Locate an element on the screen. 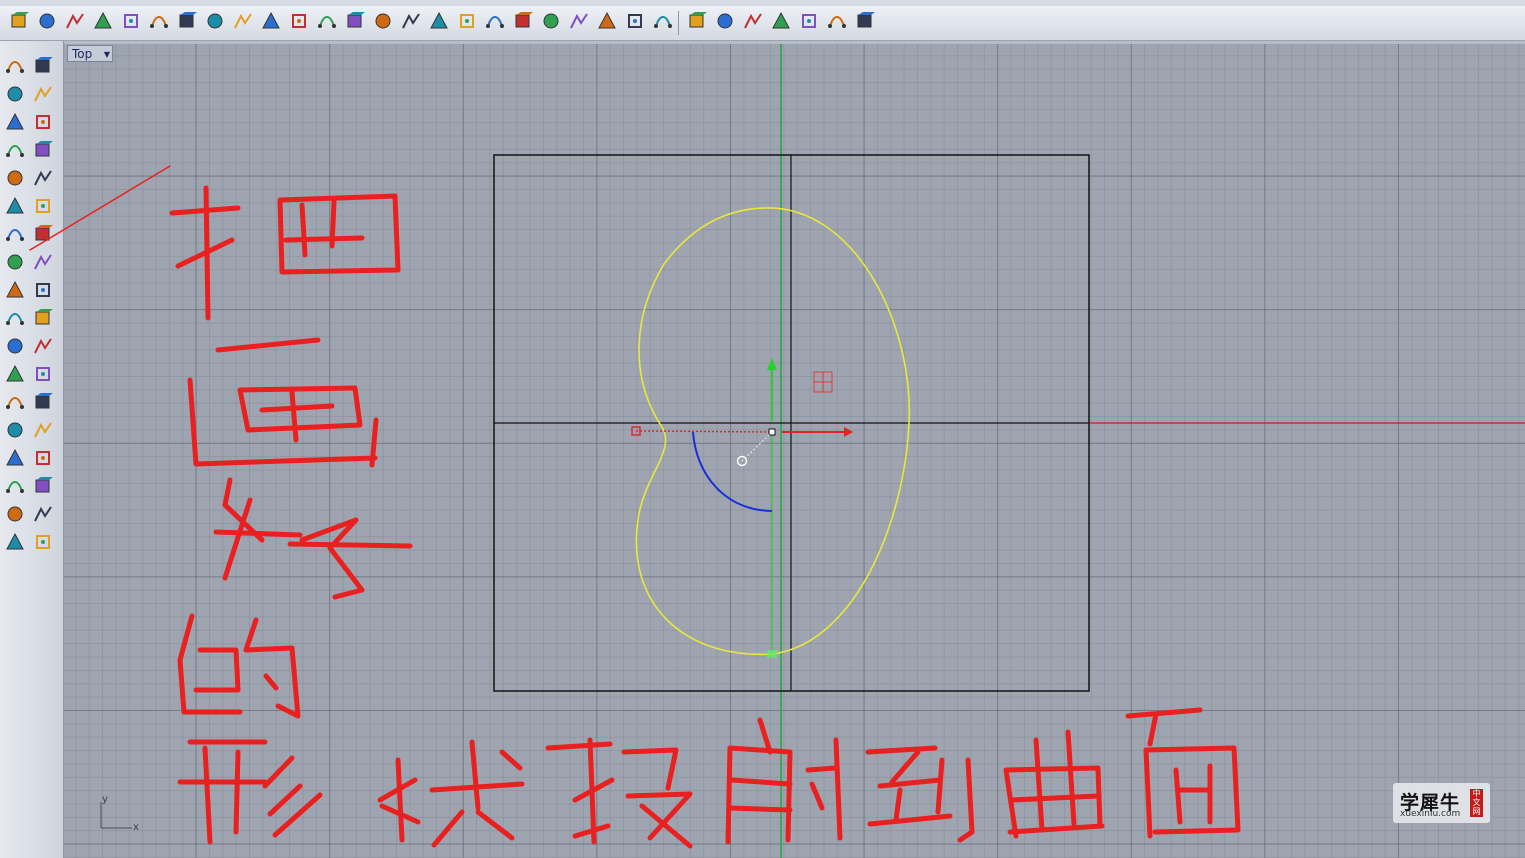 This screenshot has height=858, width=1525. shape-icon is located at coordinates (15, 542).